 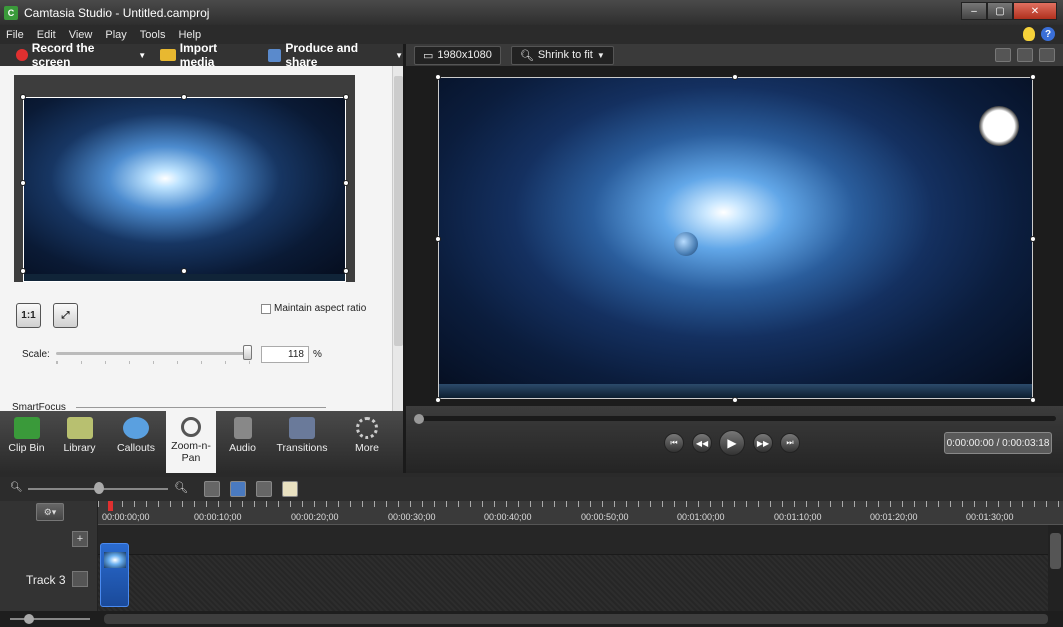 What do you see at coordinates (763, 443) in the screenshot?
I see `fast-forward-button: ▶▶` at bounding box center [763, 443].